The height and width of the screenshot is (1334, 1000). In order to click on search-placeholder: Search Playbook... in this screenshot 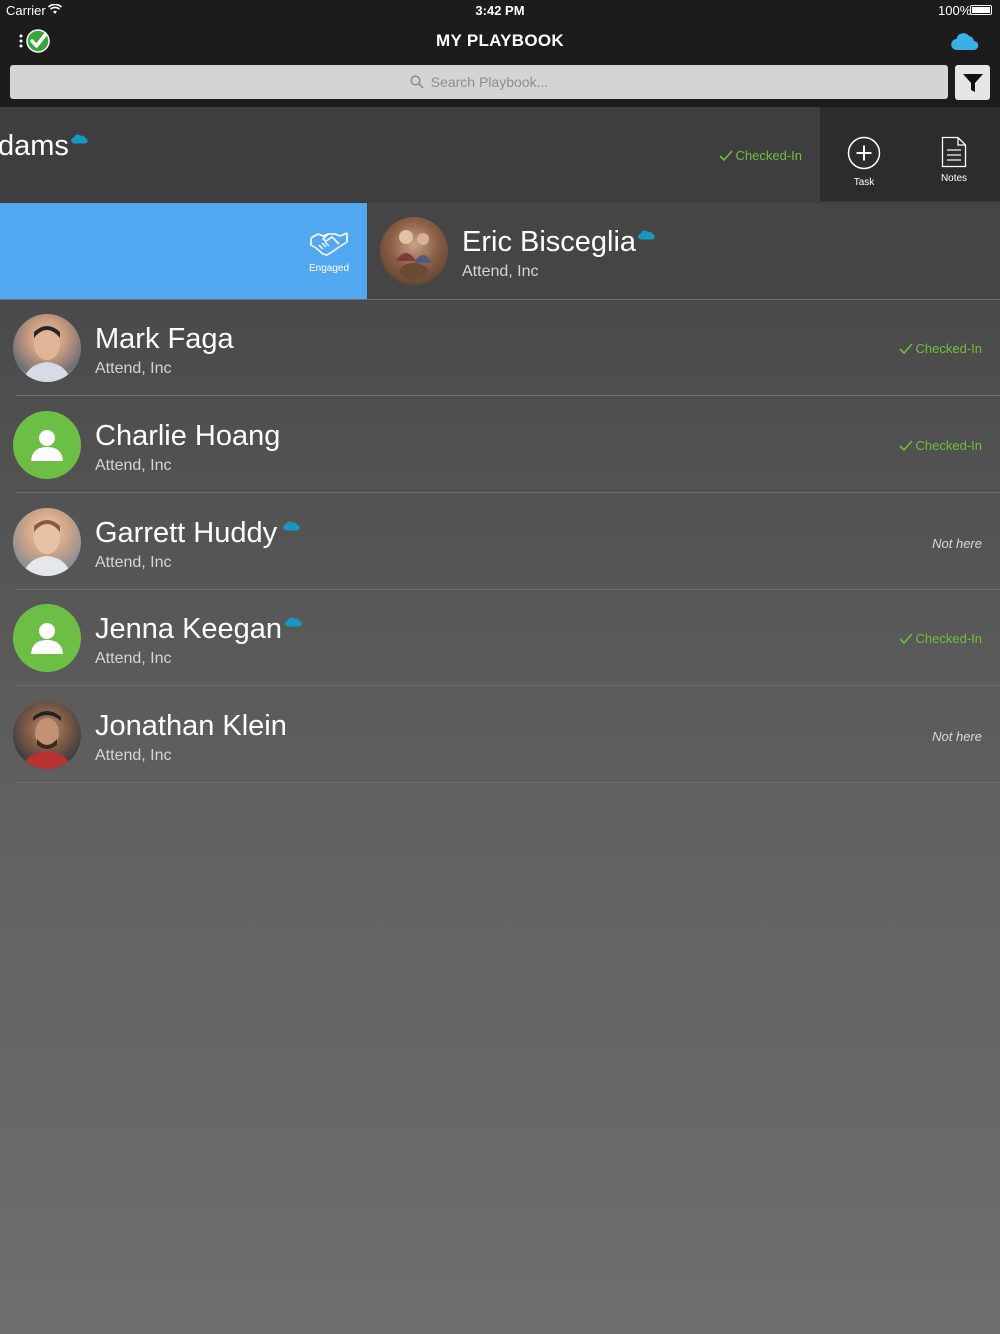, I will do `click(489, 82)`.